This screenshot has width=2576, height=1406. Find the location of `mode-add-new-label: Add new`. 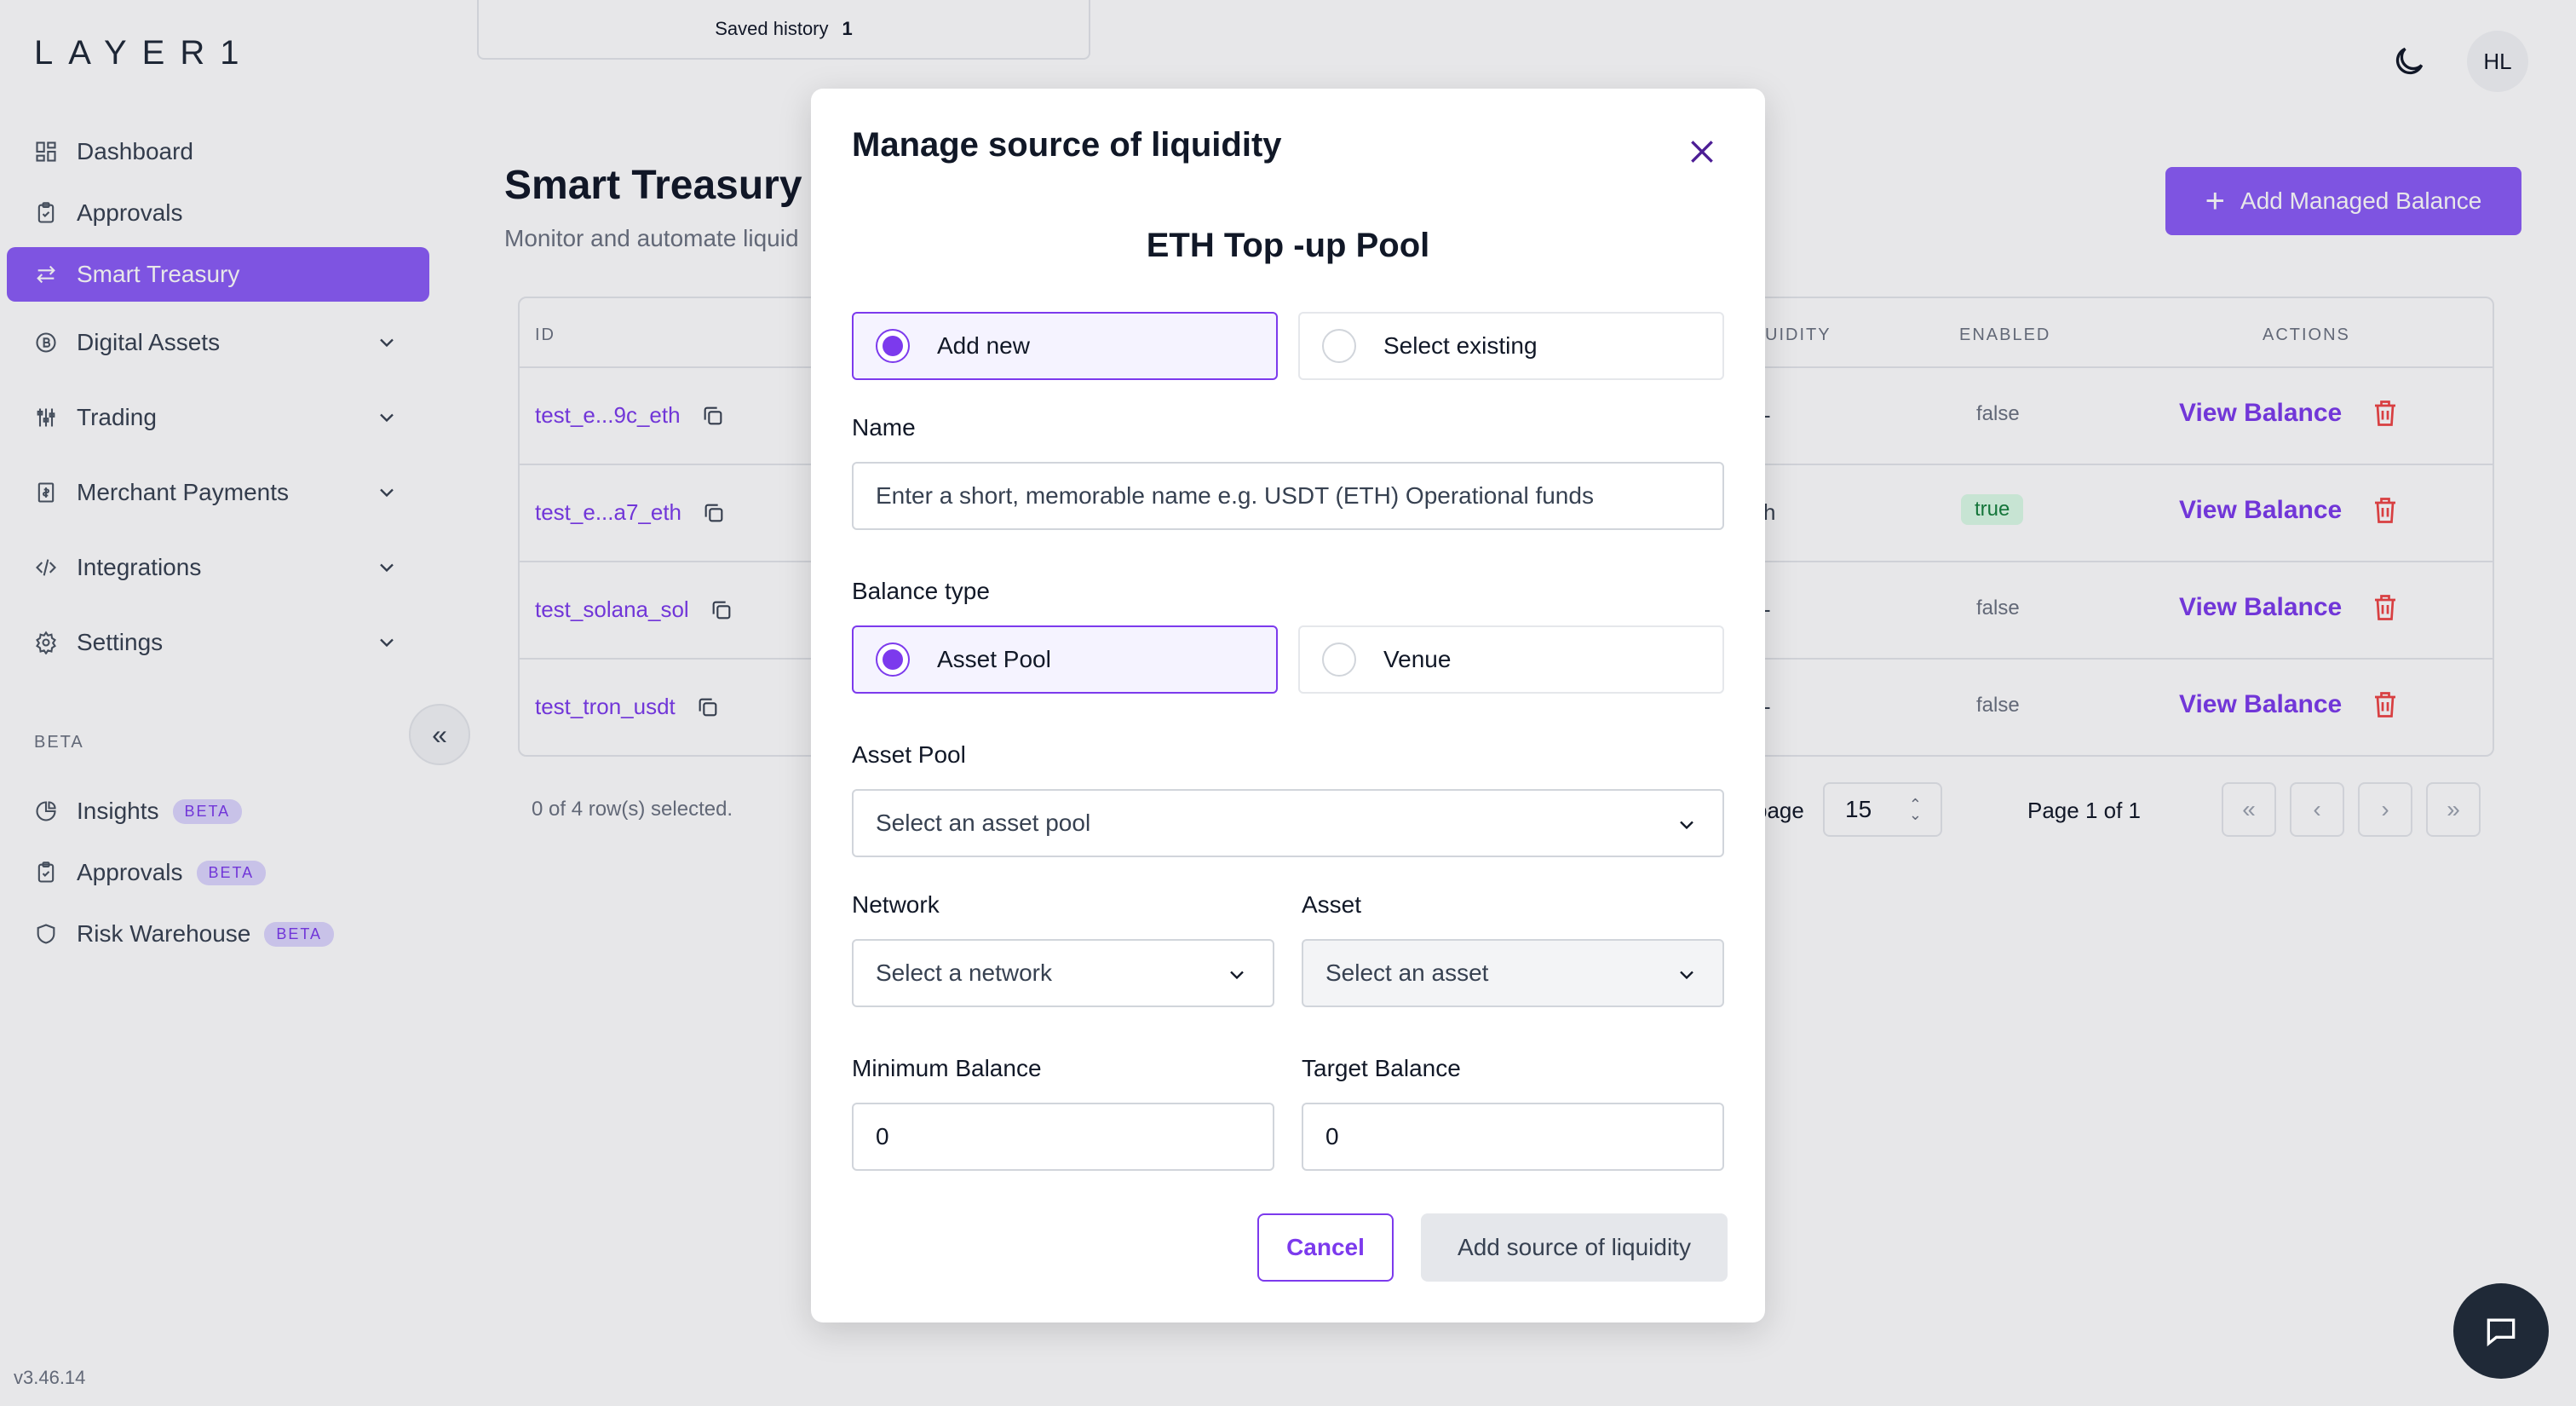

mode-add-new-label: Add new is located at coordinates (984, 345).